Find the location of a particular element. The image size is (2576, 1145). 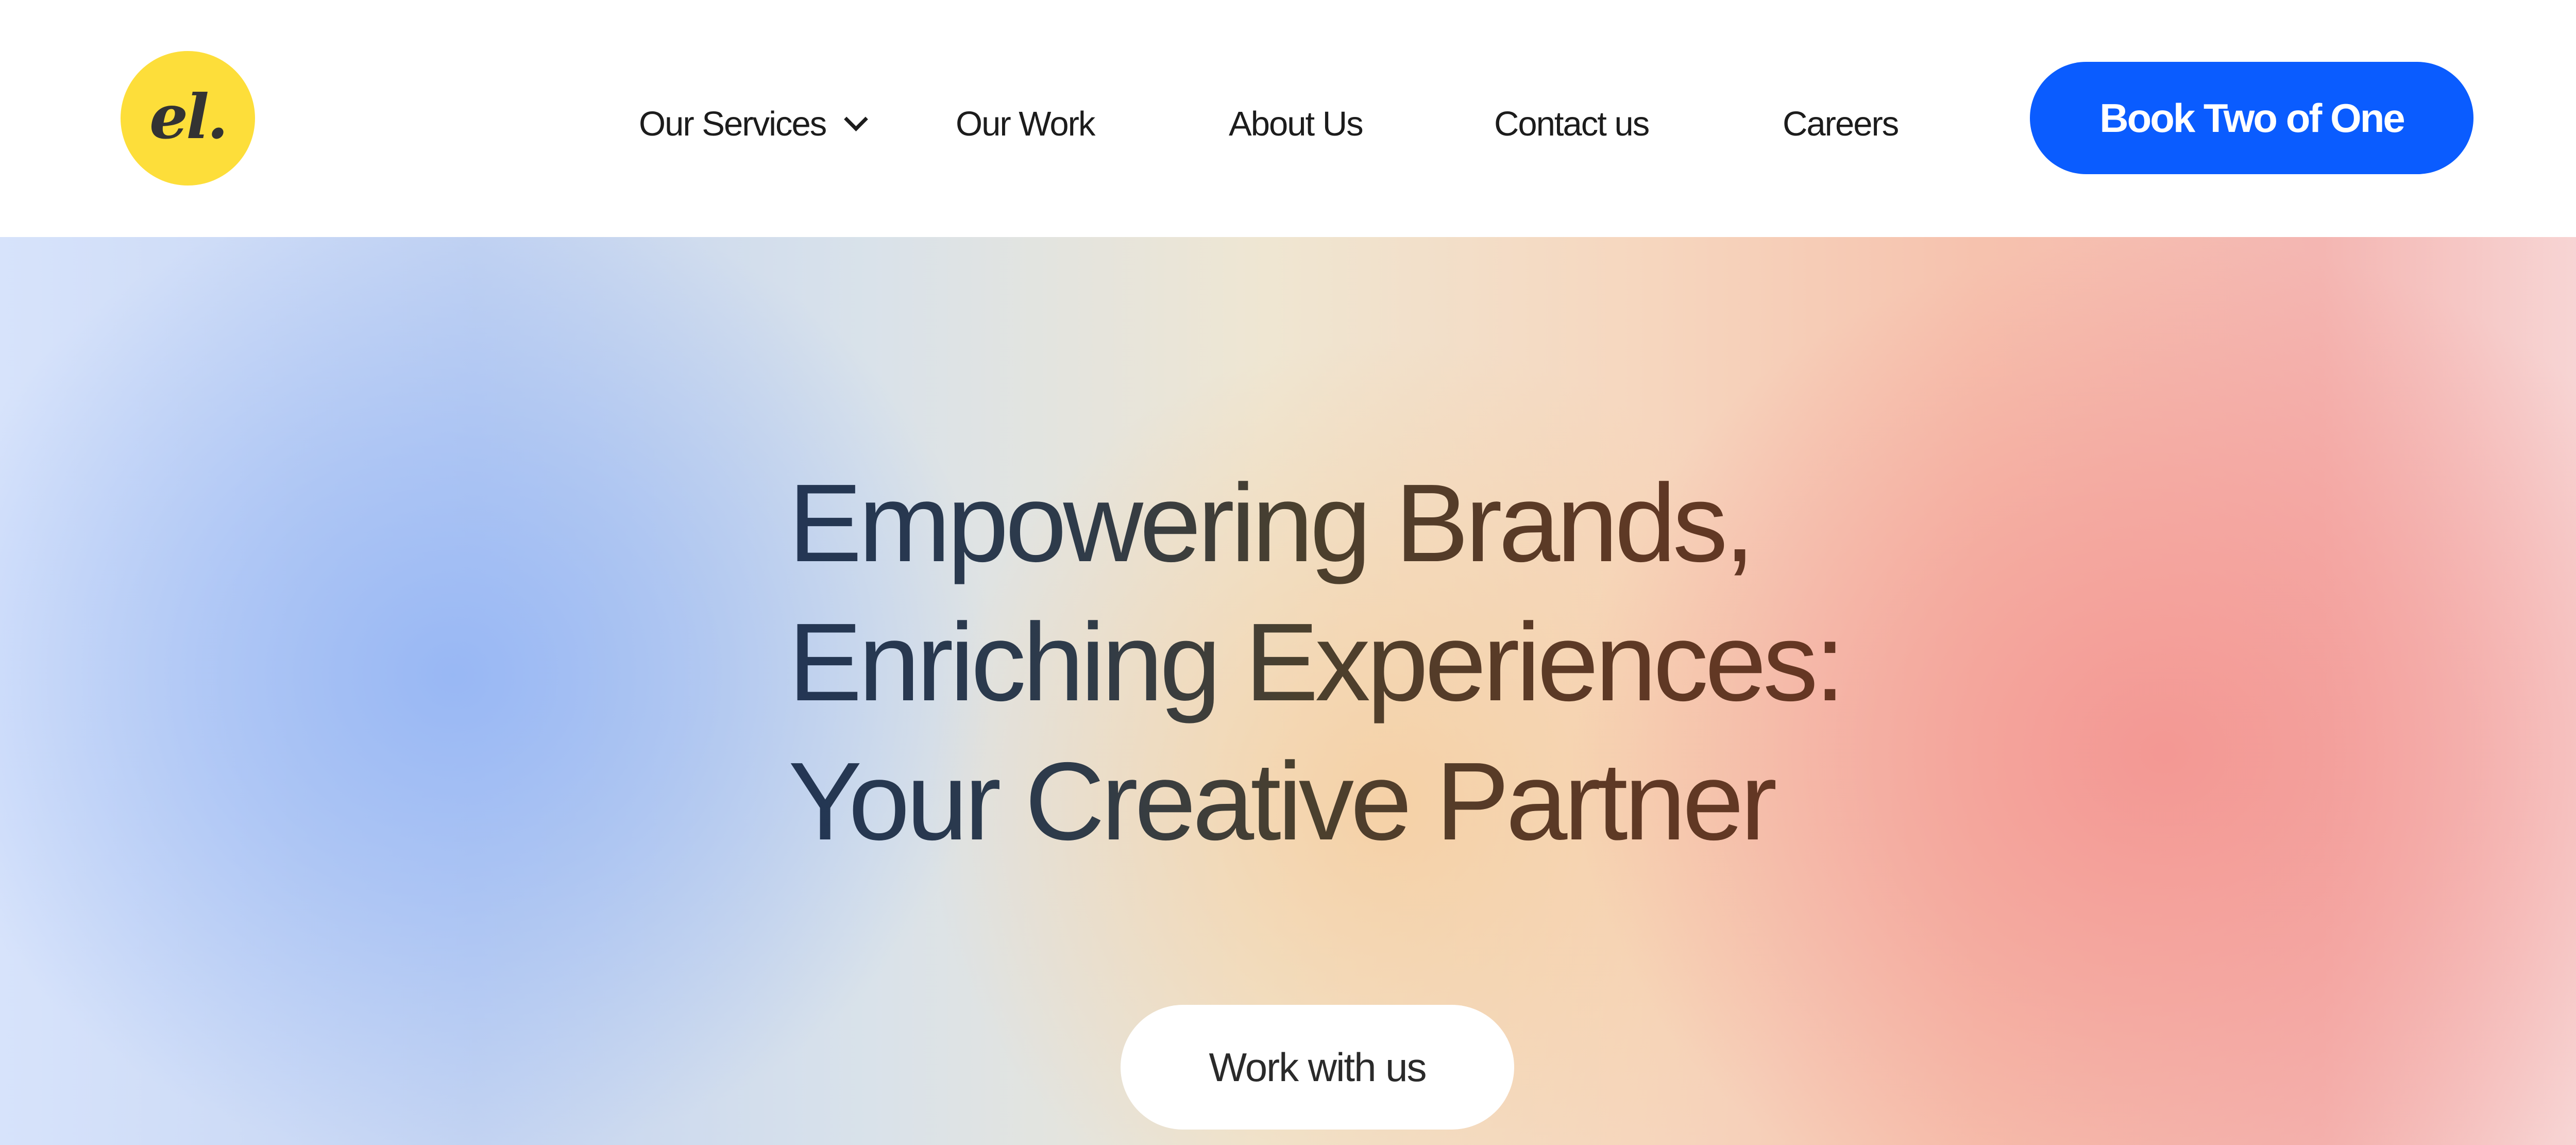

nav-item-label: Contact us is located at coordinates (1572, 123).